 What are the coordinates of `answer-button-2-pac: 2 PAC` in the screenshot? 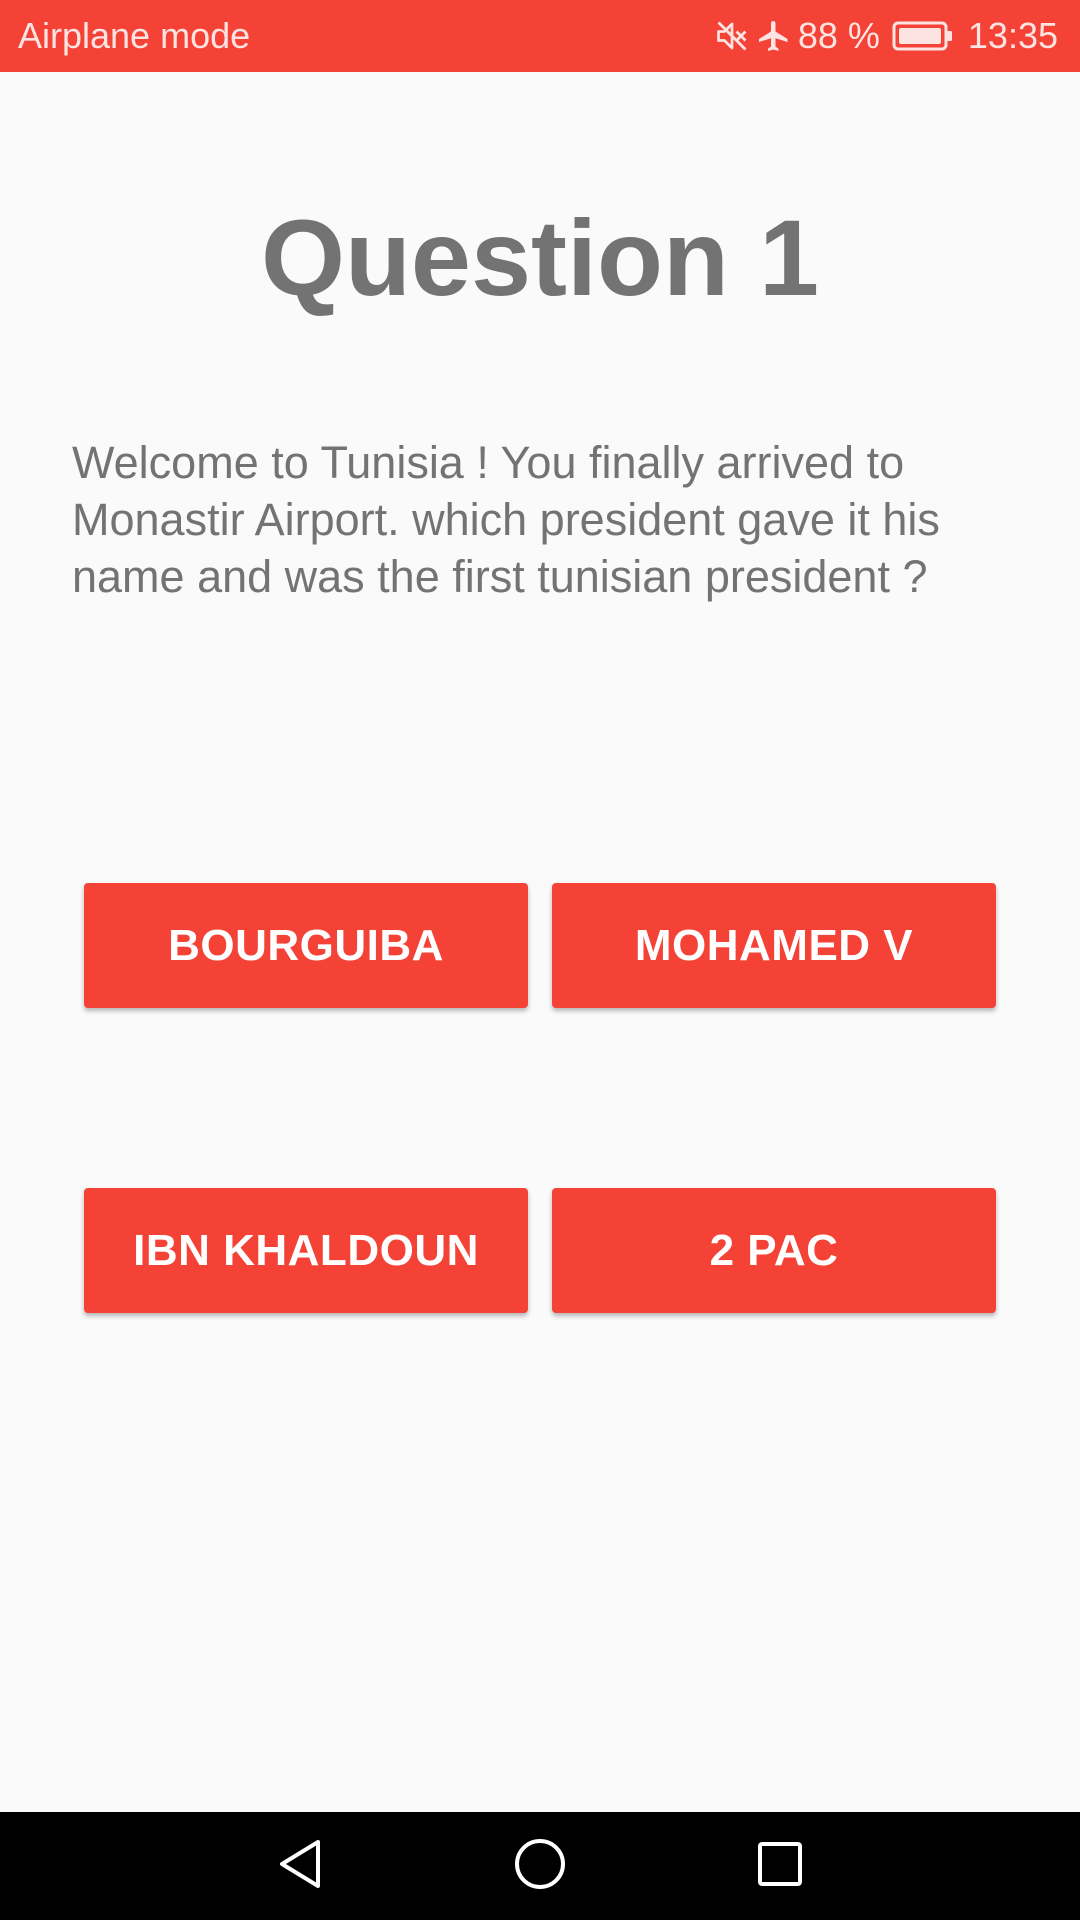 It's located at (774, 1250).